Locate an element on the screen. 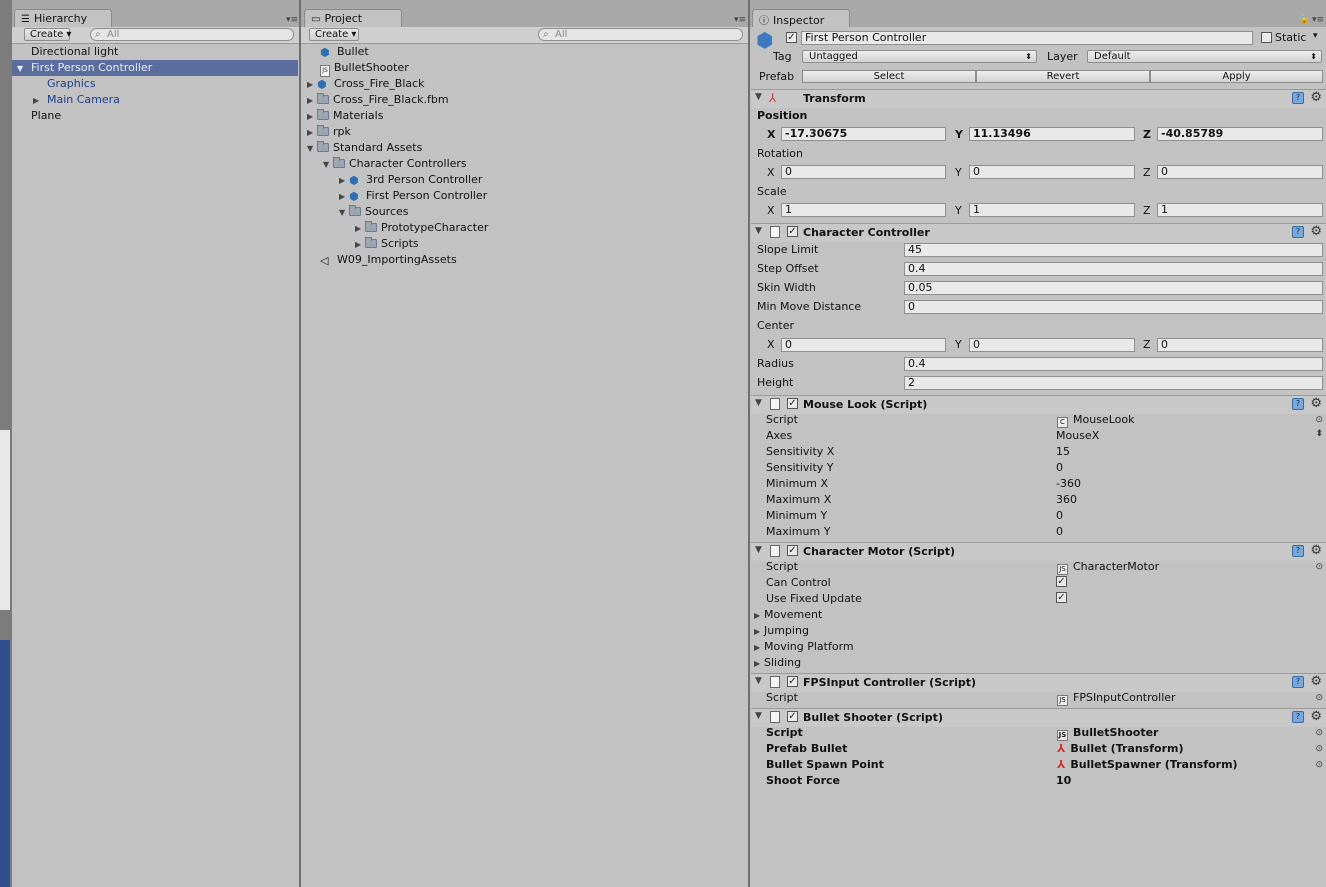 This screenshot has width=1326, height=887. project-item-3rd-person-controller: ▶ ⬢ 3rd Person Controller is located at coordinates (410, 180).